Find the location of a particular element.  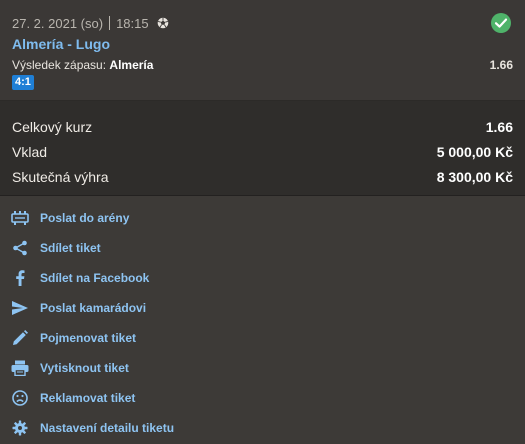

share-facebook-link: Sdílet na Facebook is located at coordinates (79, 278).